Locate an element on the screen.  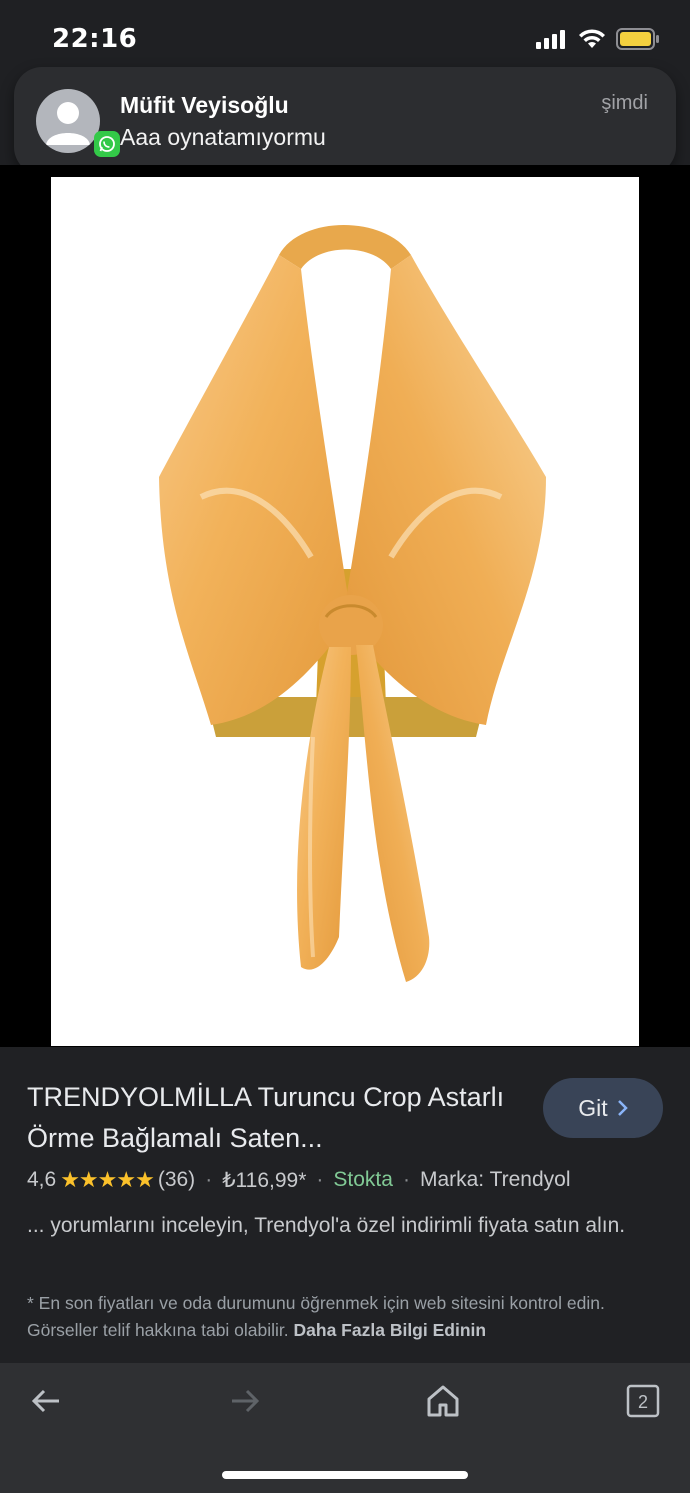
forward-arrow-icon is located at coordinates (246, 1401).